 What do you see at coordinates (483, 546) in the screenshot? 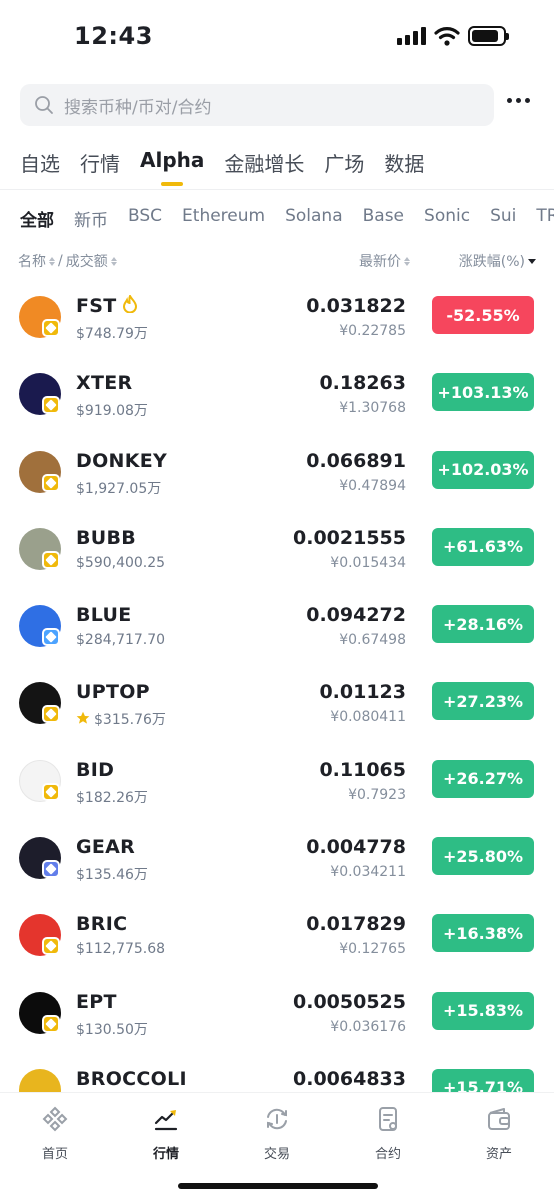
I see `change-badge: +61.63%` at bounding box center [483, 546].